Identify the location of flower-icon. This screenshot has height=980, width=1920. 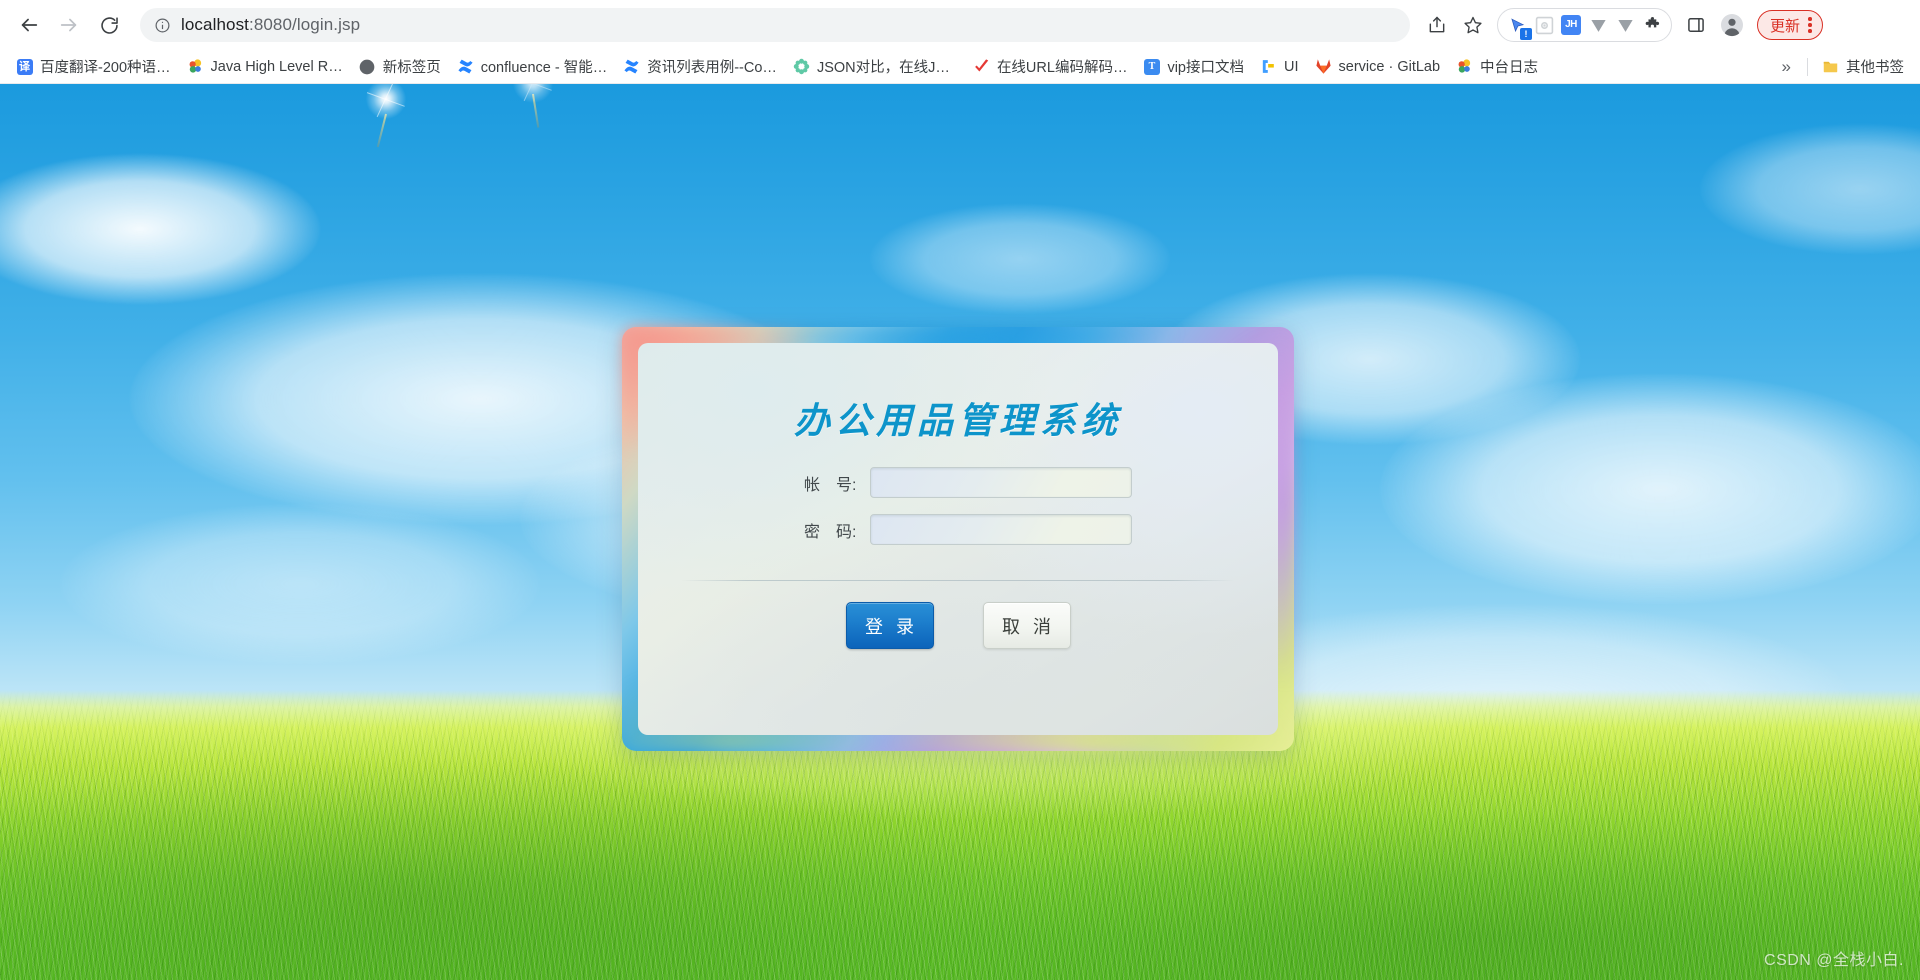
(801, 66).